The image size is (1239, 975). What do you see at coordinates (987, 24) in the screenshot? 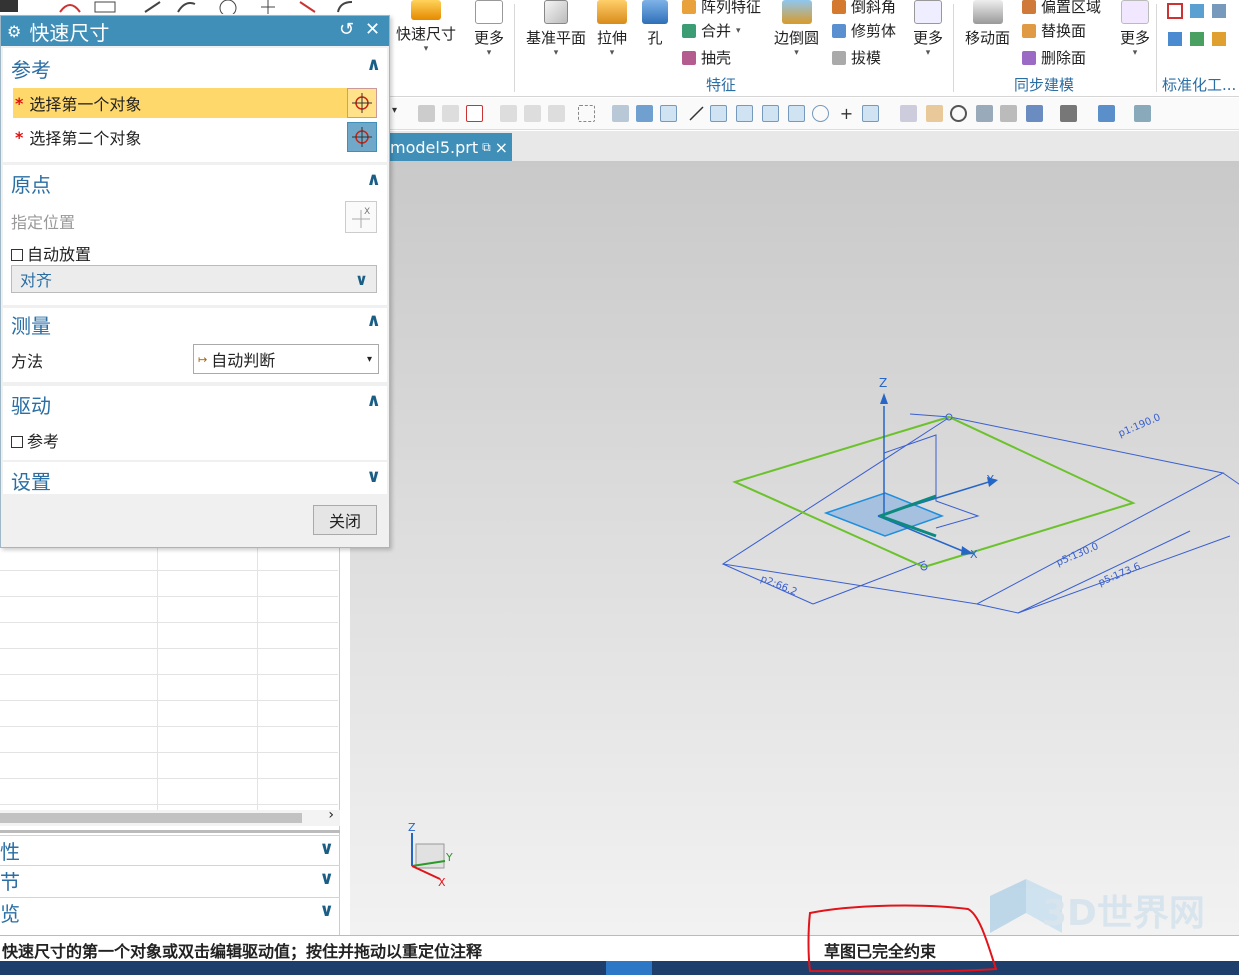
I see `move-face-button: 移动面` at bounding box center [987, 24].